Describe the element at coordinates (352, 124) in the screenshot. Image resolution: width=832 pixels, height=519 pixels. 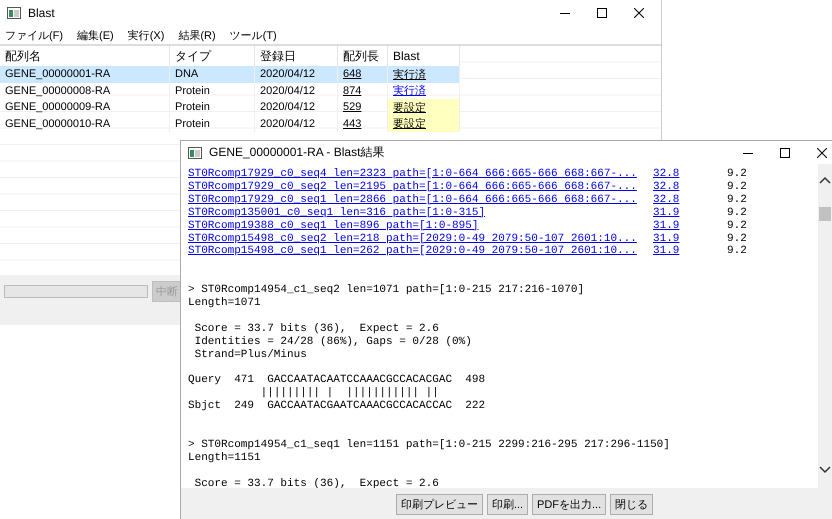
I see `length-link: 443` at that location.